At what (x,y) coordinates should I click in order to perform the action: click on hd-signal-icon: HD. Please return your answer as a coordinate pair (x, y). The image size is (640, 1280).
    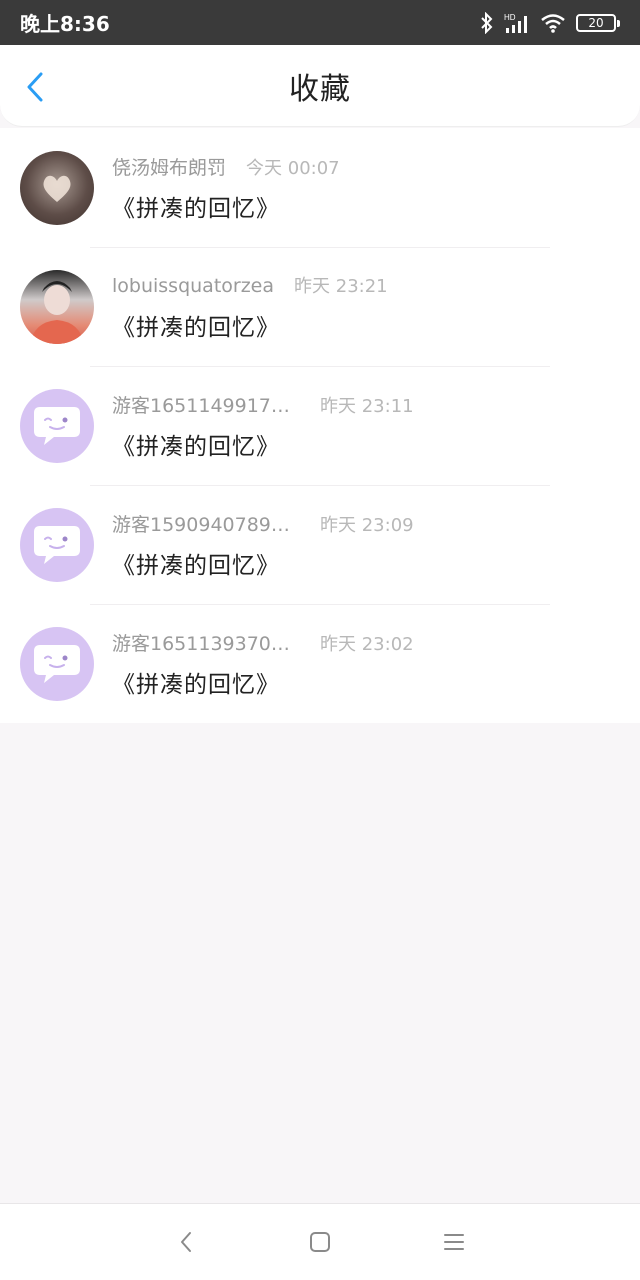
    Looking at the image, I should click on (517, 23).